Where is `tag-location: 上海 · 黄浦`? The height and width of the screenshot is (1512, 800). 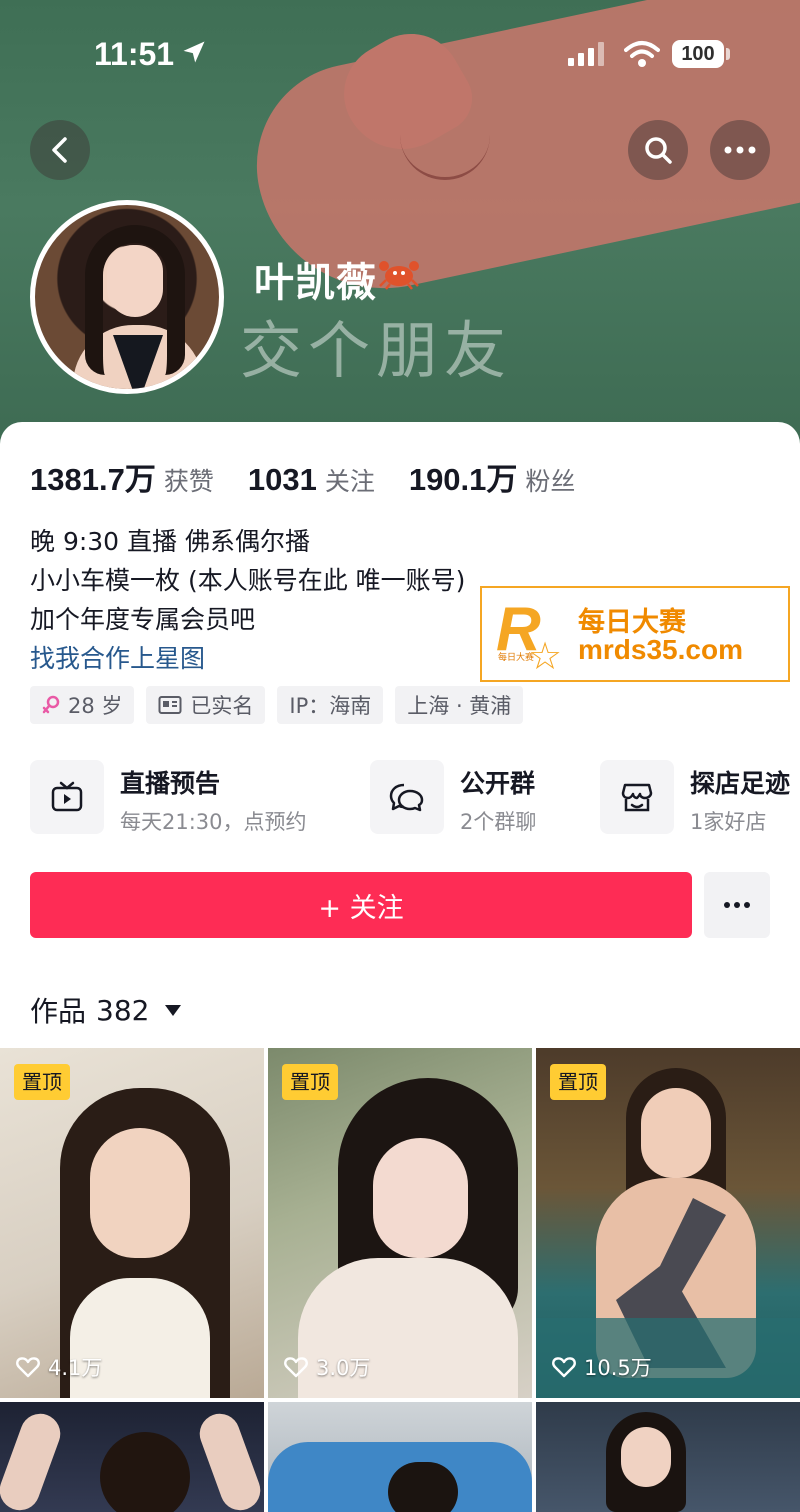 tag-location: 上海 · 黄浦 is located at coordinates (459, 705).